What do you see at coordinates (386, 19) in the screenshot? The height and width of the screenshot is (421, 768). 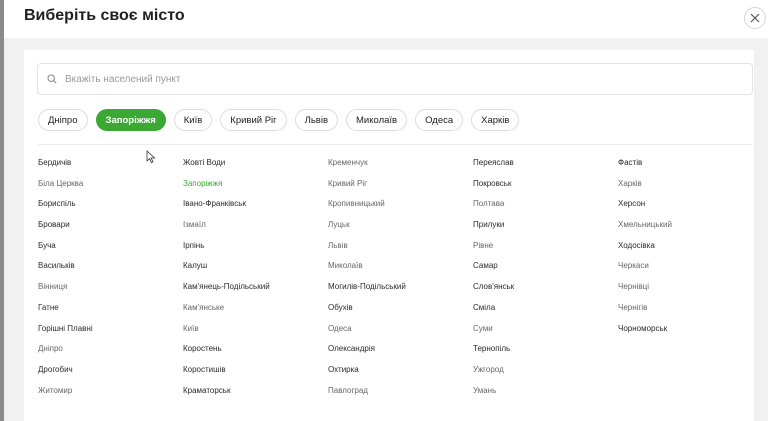 I see `modal-header: Виберіть своє місто` at bounding box center [386, 19].